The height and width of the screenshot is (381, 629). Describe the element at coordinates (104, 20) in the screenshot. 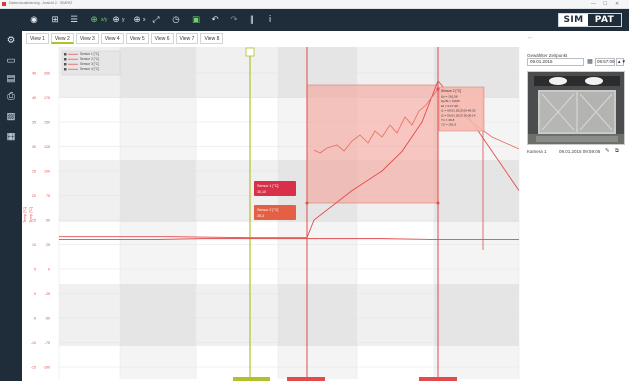

I see `zoom-label: x/y` at that location.